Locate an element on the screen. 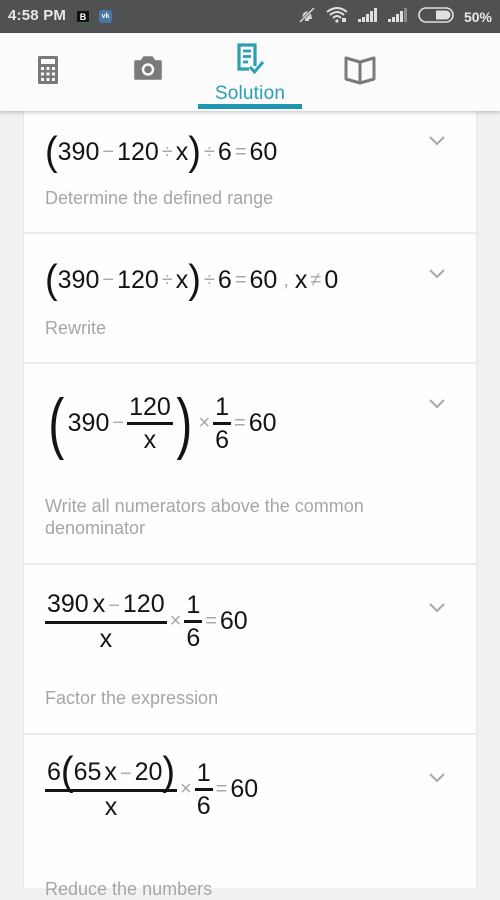 The height and width of the screenshot is (900, 500). step-expression: 390 x −120 x × 1 6 = 60 is located at coordinates (146, 621).